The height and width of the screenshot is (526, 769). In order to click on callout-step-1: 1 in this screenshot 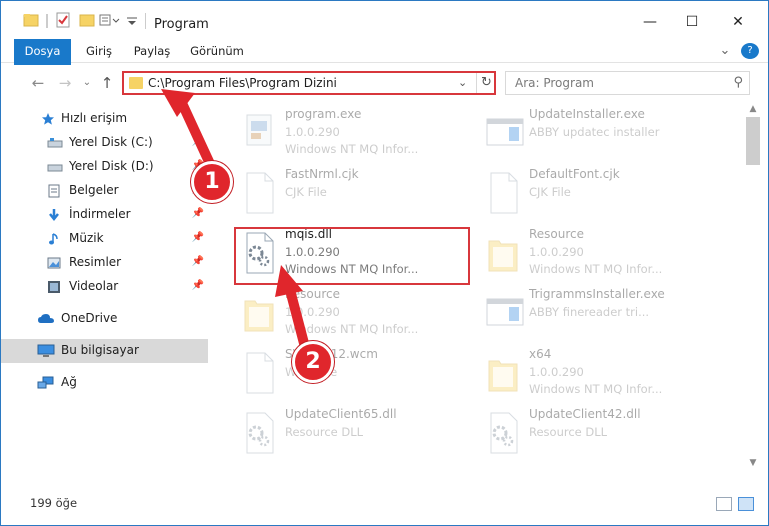, I will do `click(212, 182)`.